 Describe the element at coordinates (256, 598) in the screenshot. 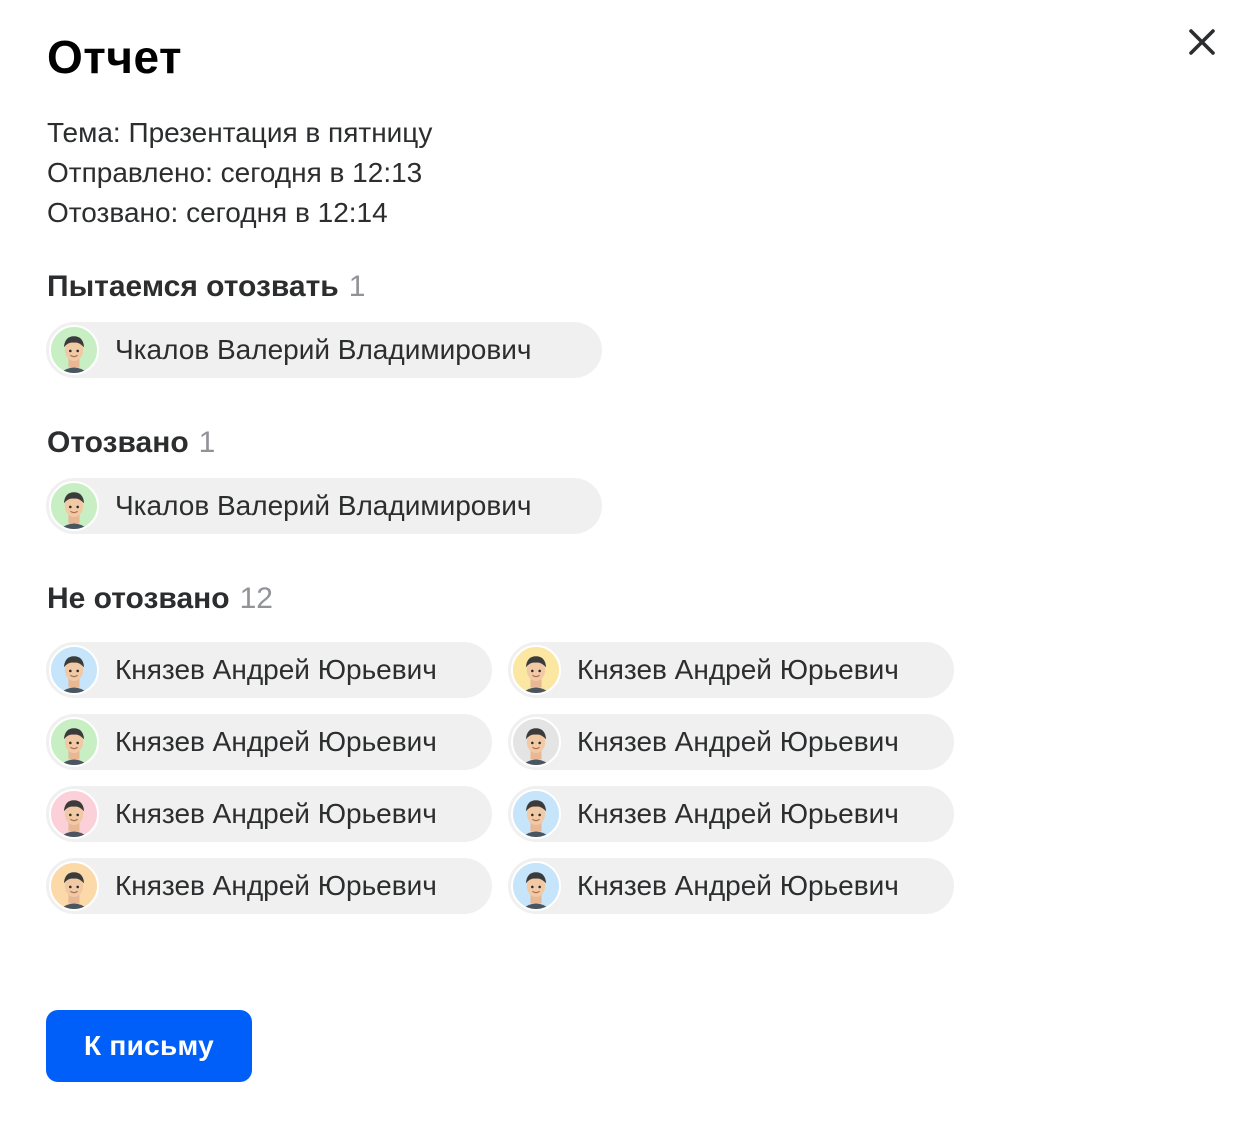

I see `section-not-recalled-count: 12` at that location.